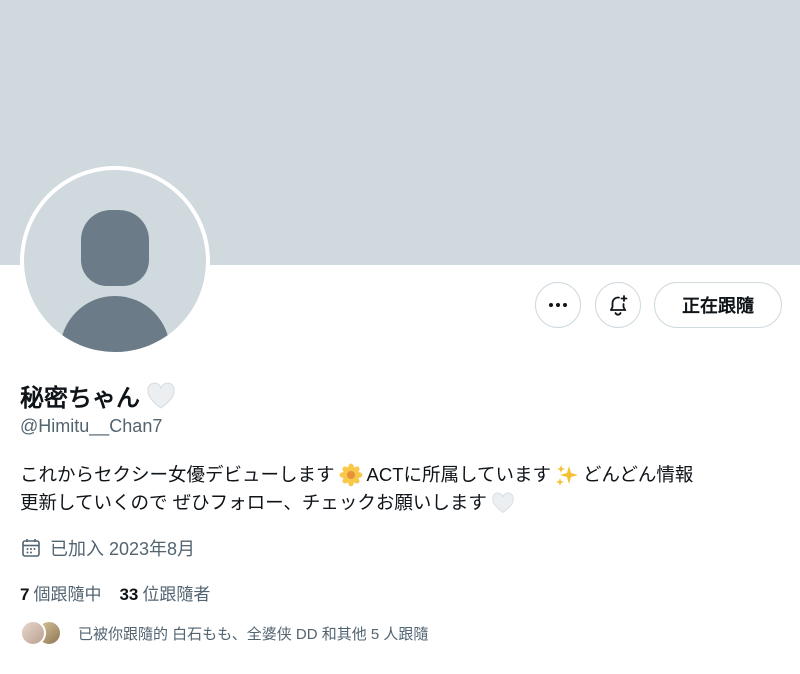 Image resolution: width=800 pixels, height=674 pixels. What do you see at coordinates (31, 548) in the screenshot?
I see `calendar-icon` at bounding box center [31, 548].